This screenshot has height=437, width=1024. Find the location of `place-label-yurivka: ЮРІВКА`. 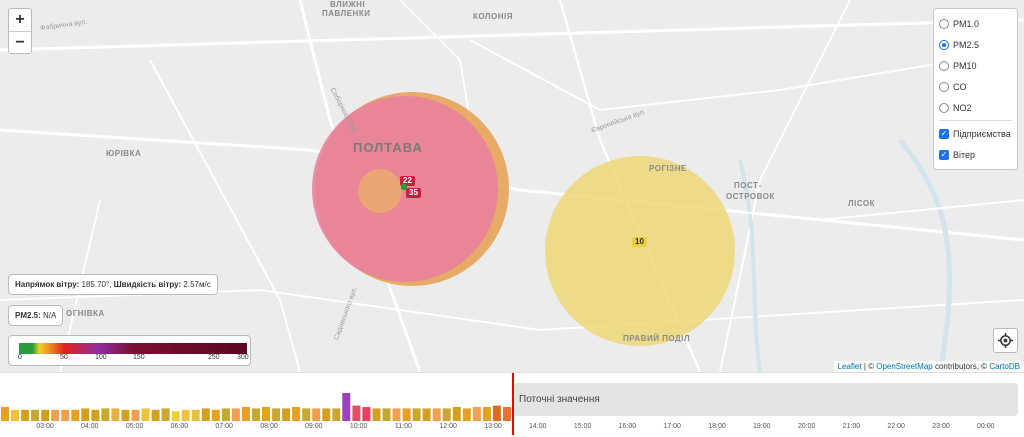

place-label-yurivka: ЮРІВКА is located at coordinates (124, 153).